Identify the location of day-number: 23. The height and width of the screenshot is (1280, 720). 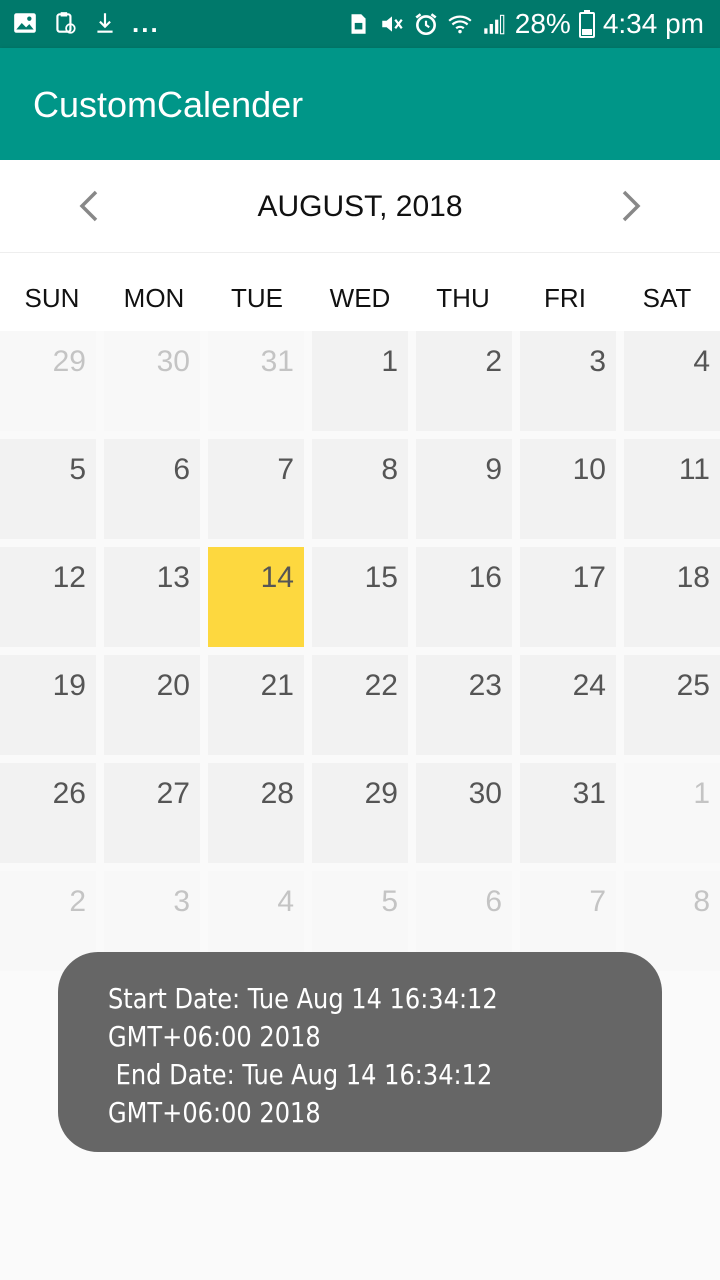
(485, 685).